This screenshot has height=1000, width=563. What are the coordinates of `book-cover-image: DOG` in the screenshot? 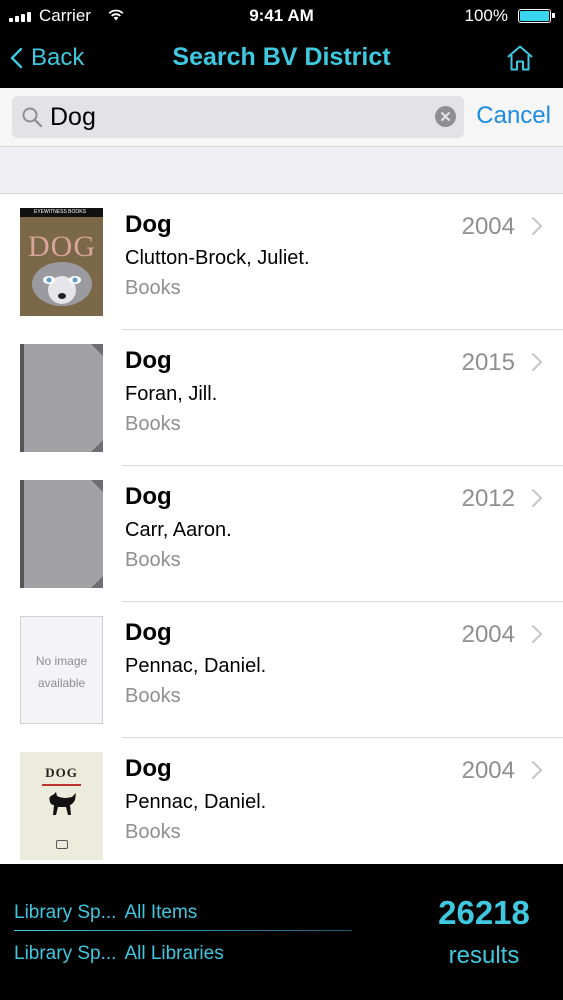 It's located at (61, 806).